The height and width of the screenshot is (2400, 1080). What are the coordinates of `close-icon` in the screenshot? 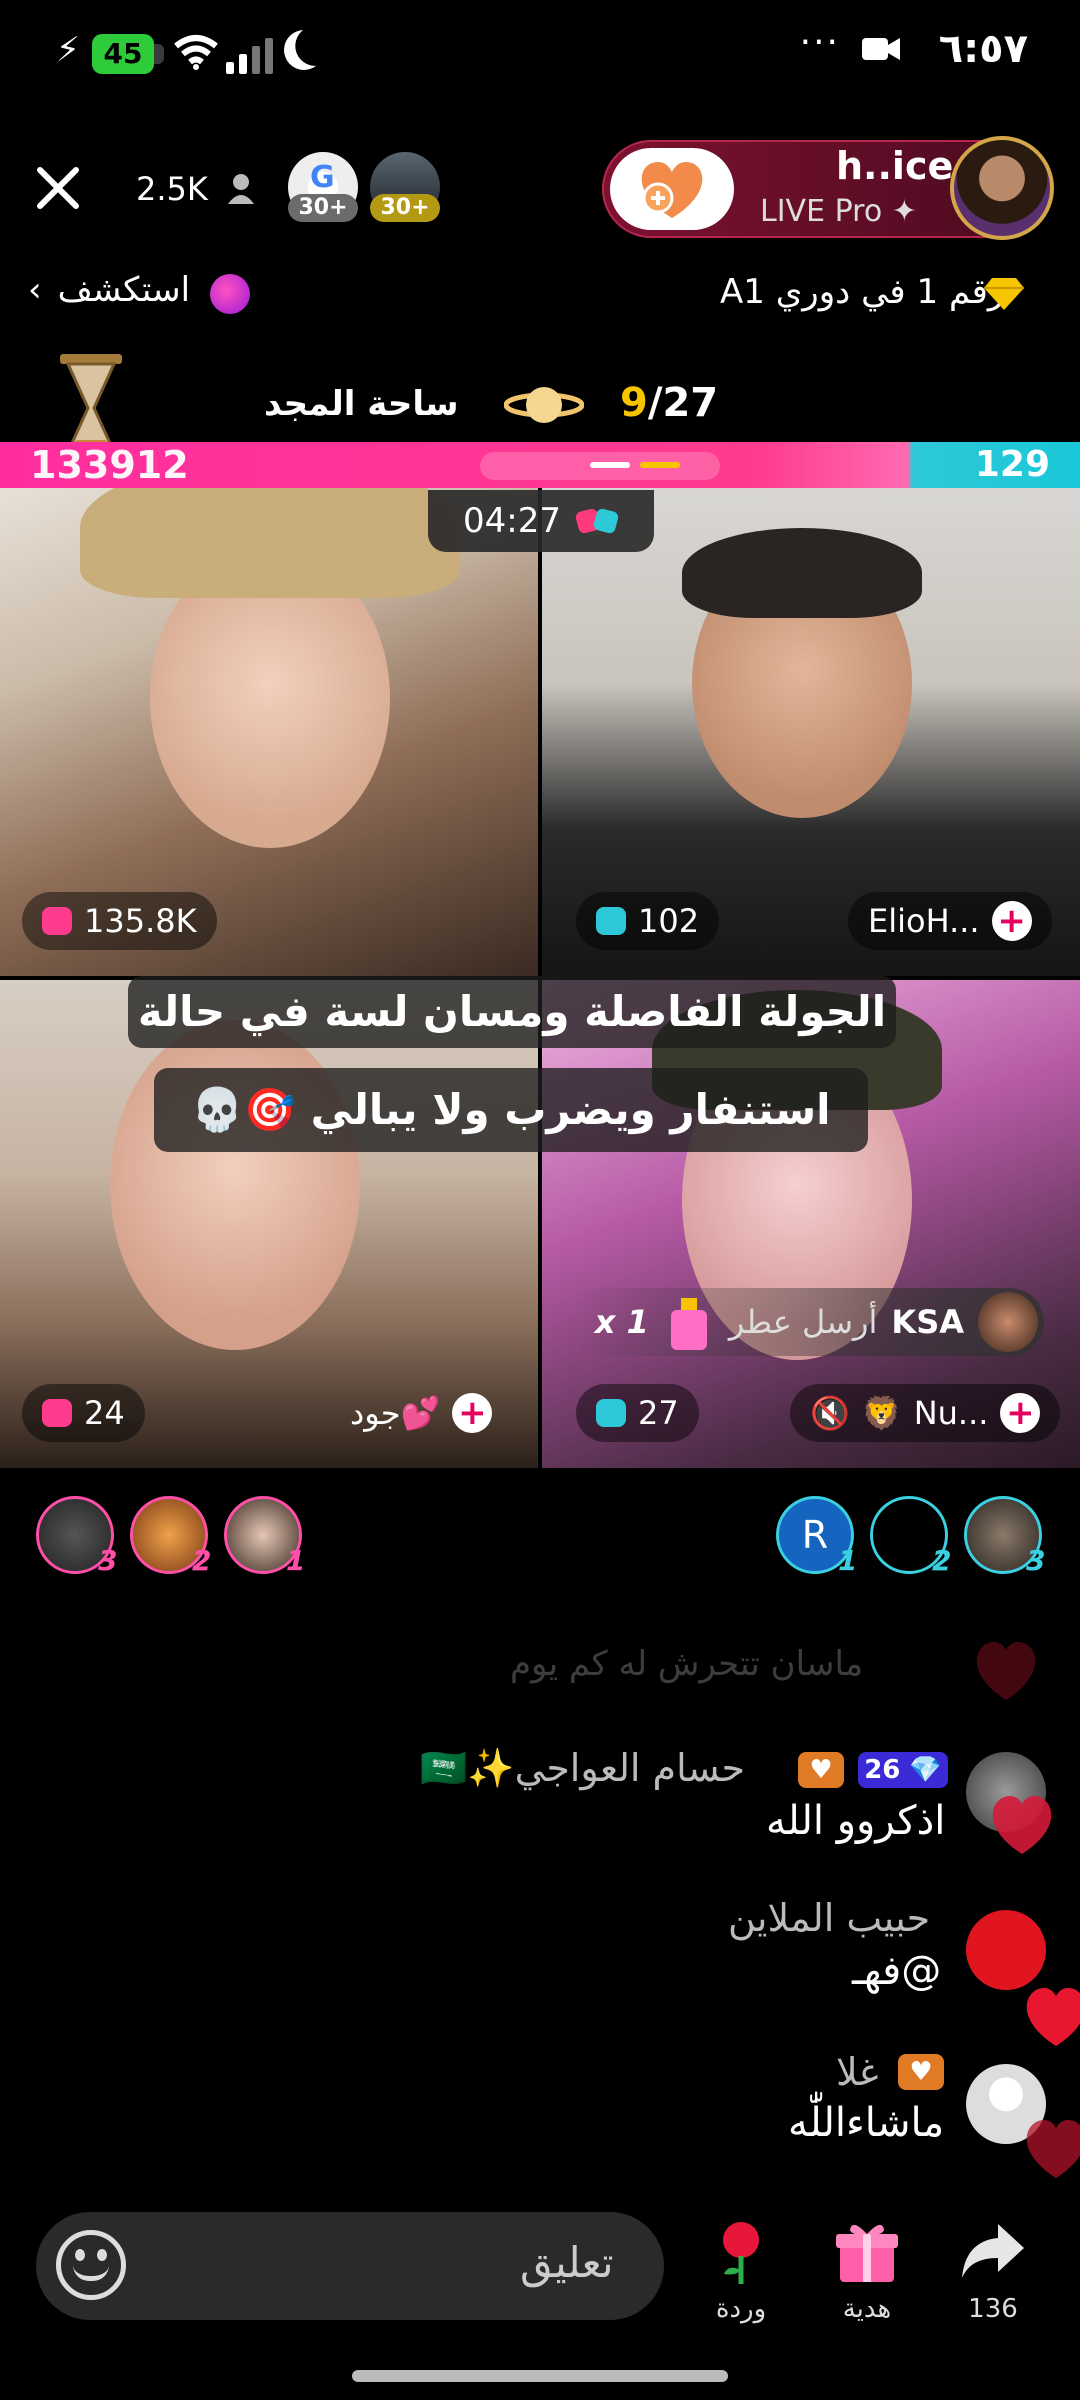 It's located at (58, 188).